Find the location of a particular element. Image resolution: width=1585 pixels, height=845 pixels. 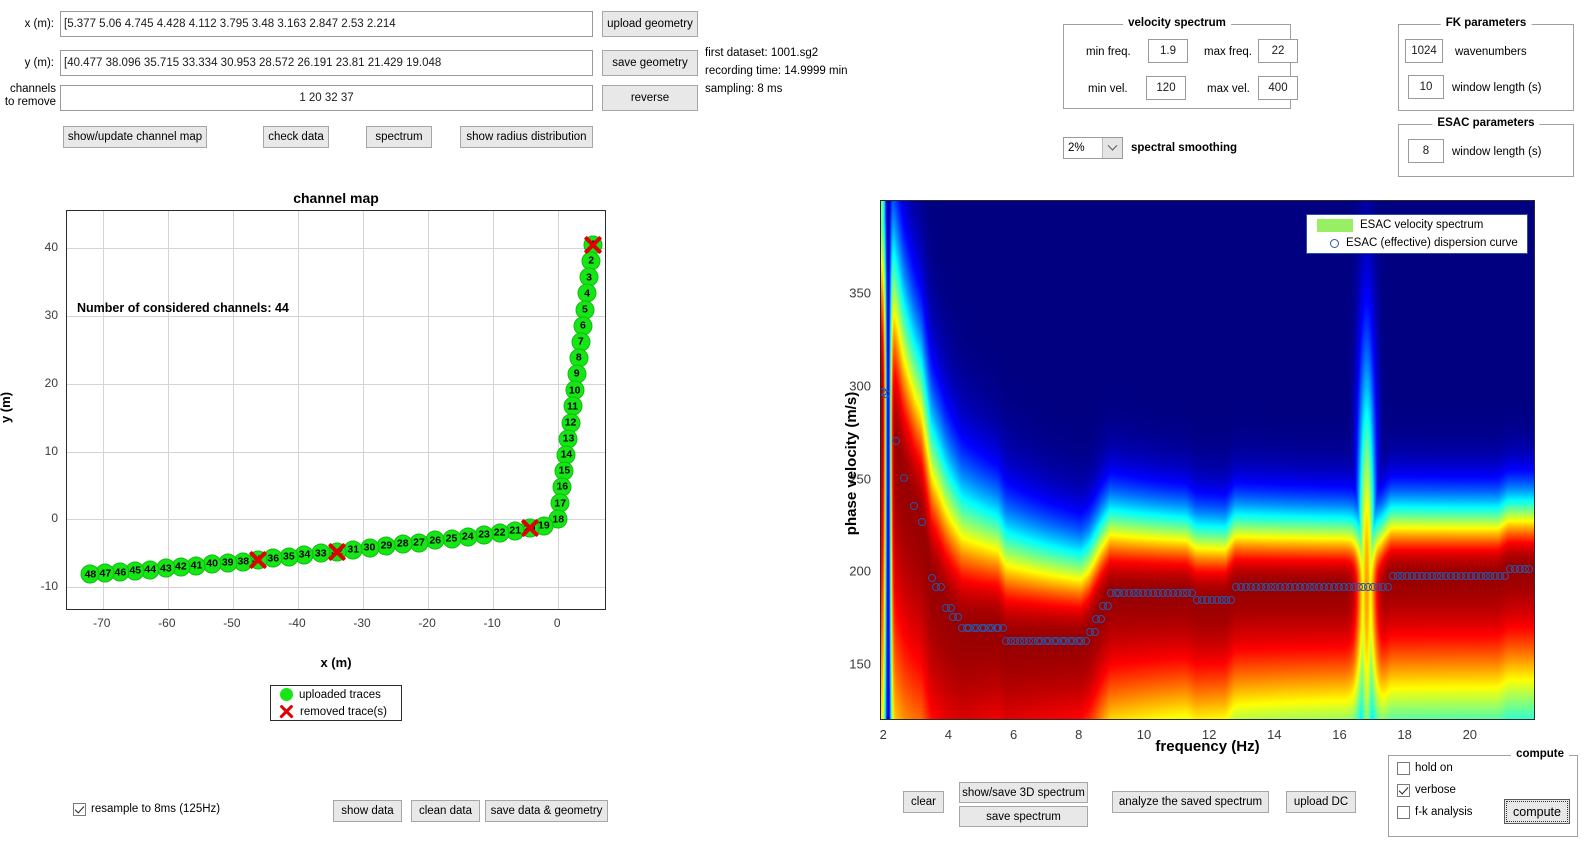

spectral-smoothing-select: 2% is located at coordinates (1093, 148).